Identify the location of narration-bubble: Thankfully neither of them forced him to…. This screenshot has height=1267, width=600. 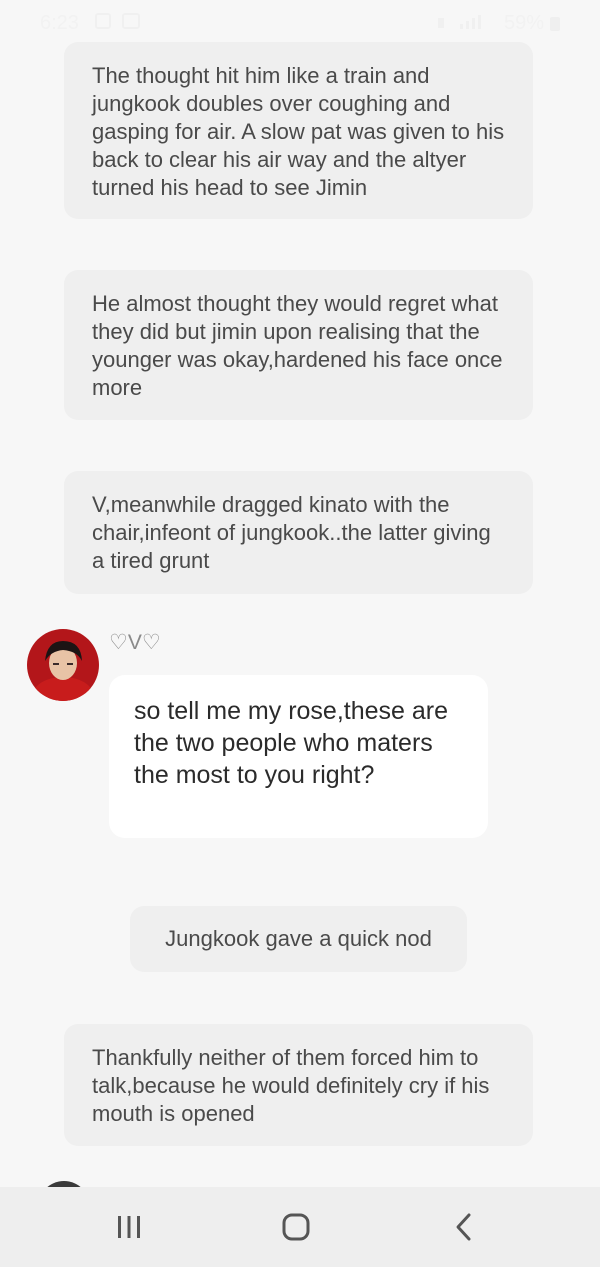
(298, 1085).